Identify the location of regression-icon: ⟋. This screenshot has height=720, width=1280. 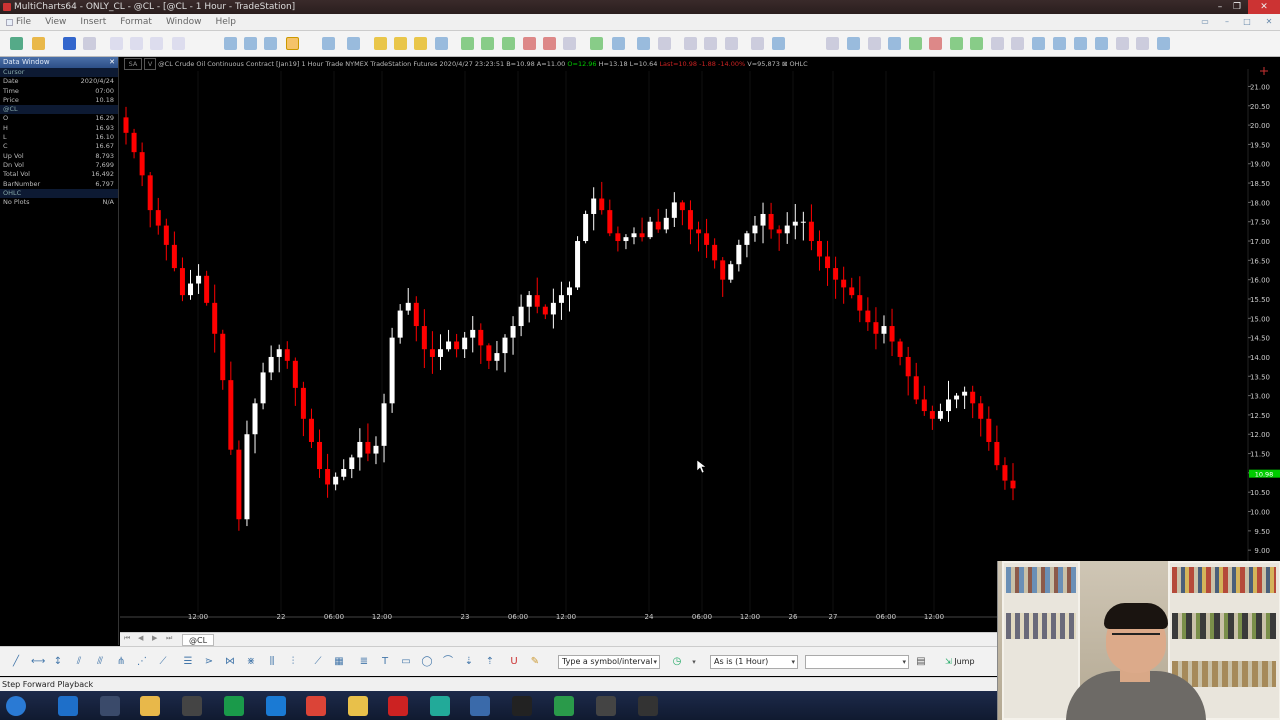
(318, 662).